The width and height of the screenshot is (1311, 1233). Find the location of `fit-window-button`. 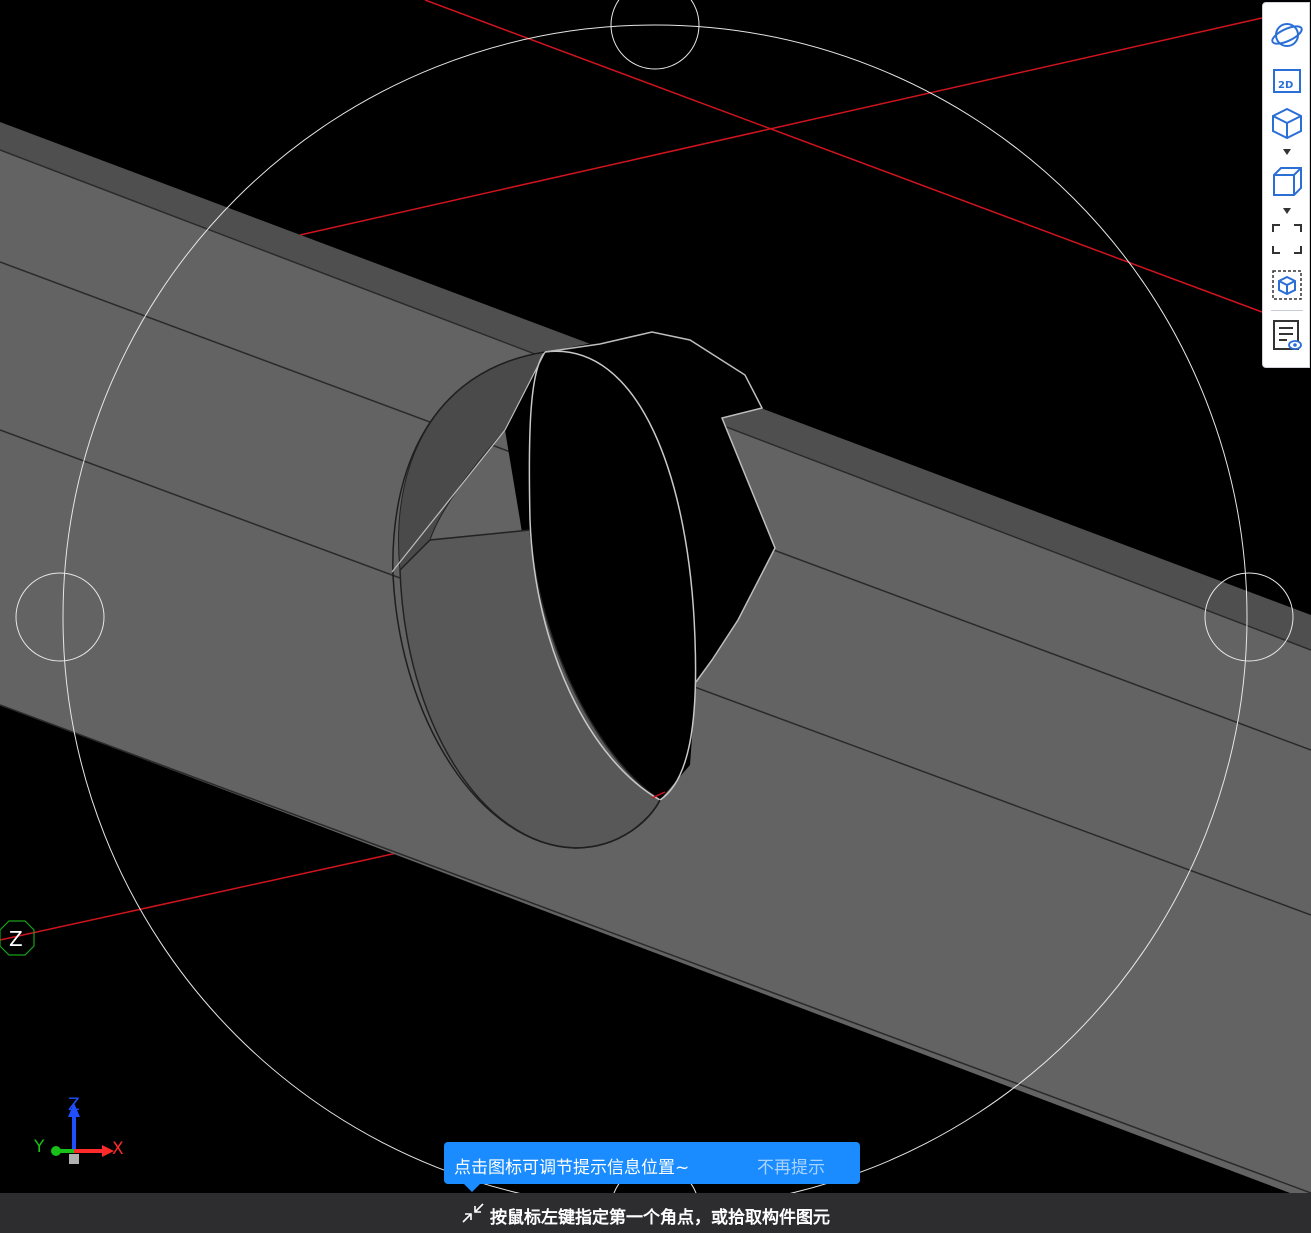

fit-window-button is located at coordinates (1287, 239).